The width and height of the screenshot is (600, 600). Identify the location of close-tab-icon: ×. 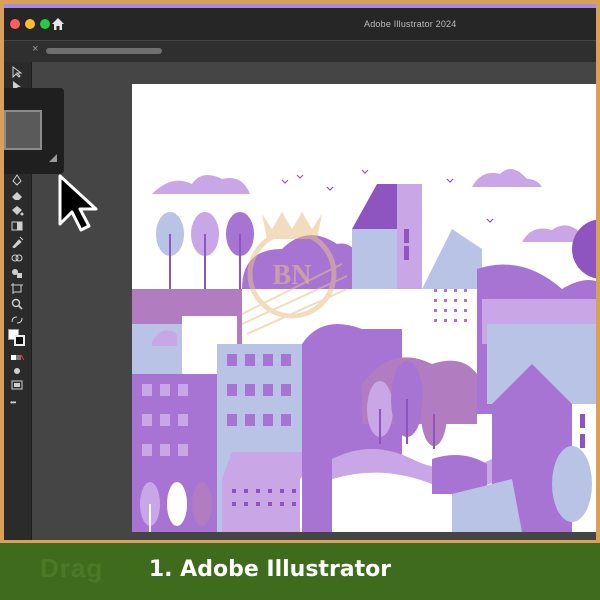
(35, 49).